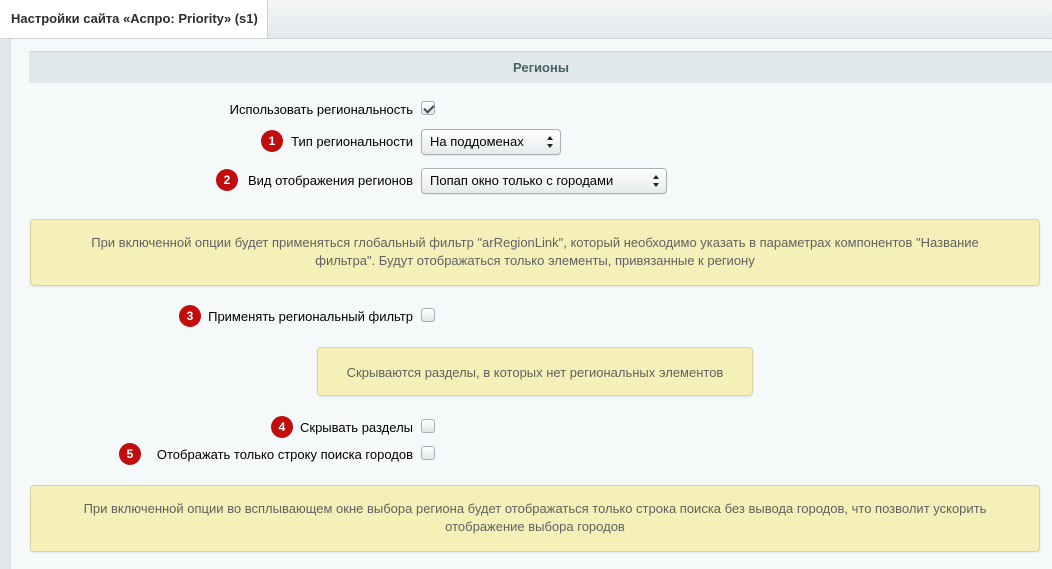  I want to click on cities-search-only-checkbox, so click(428, 453).